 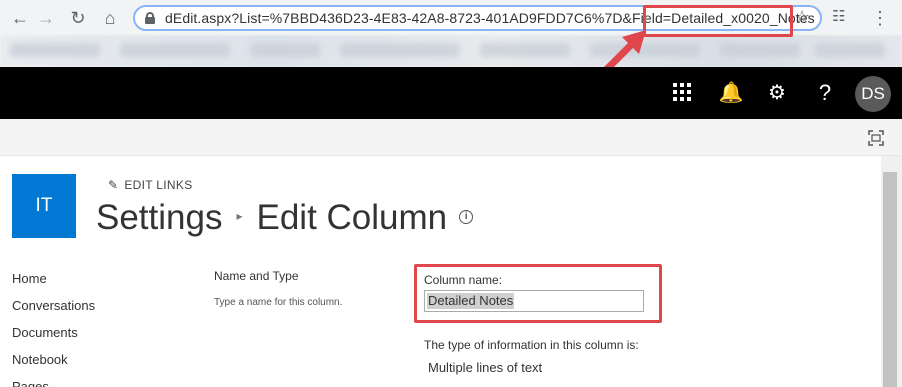 I want to click on help-button: ?, so click(x=825, y=93).